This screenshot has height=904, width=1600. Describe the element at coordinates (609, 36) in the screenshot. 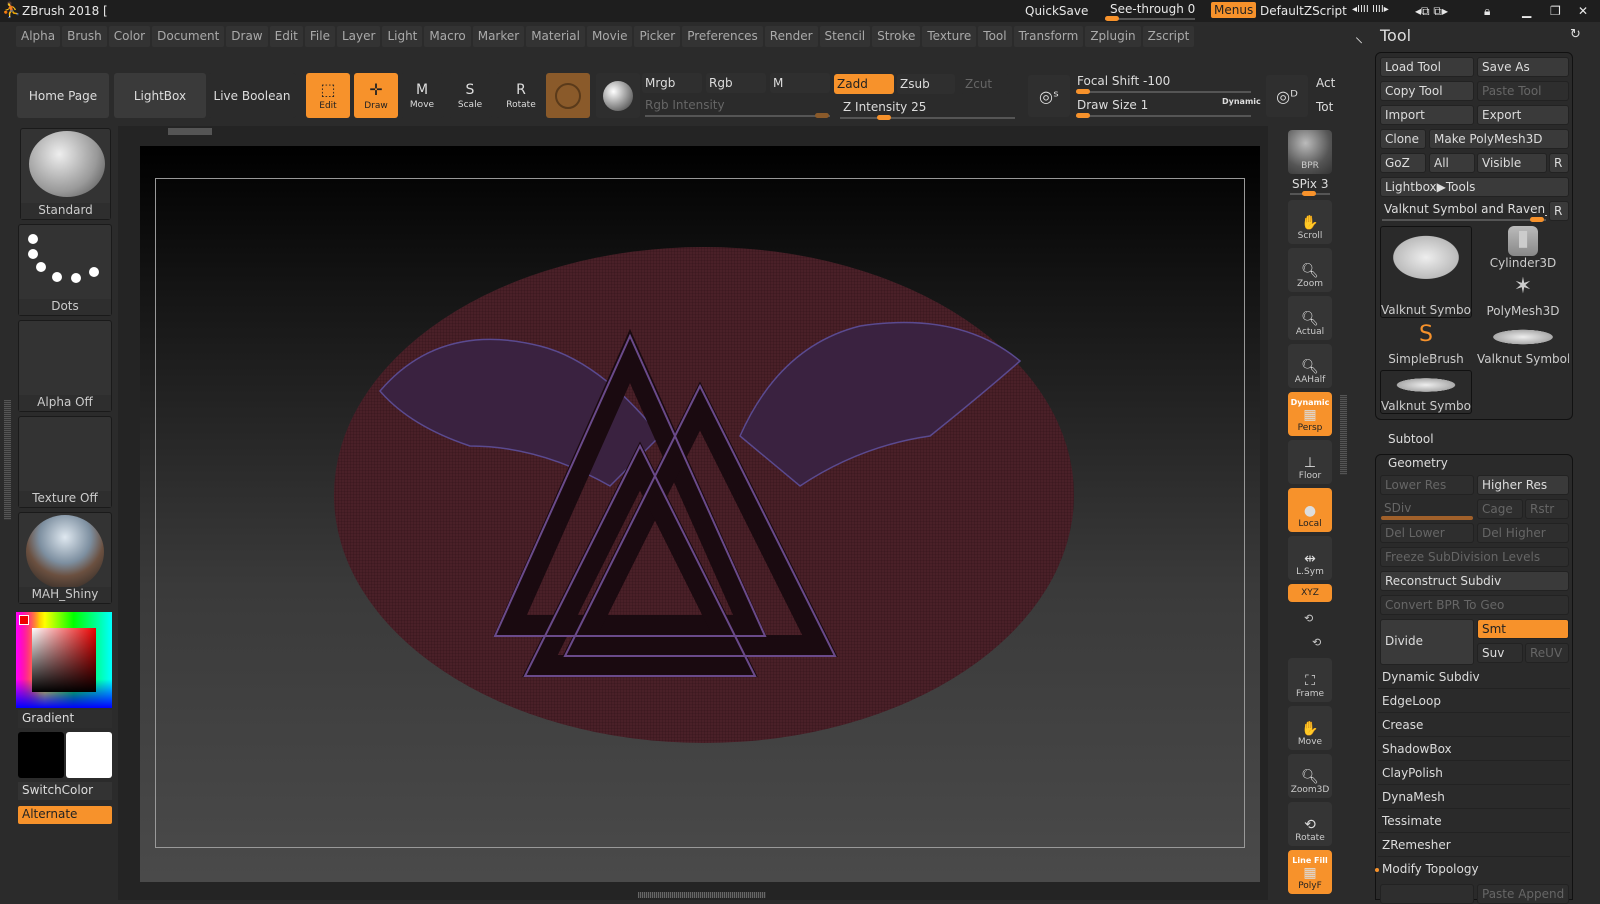

I see `menu-movie: Movie` at that location.